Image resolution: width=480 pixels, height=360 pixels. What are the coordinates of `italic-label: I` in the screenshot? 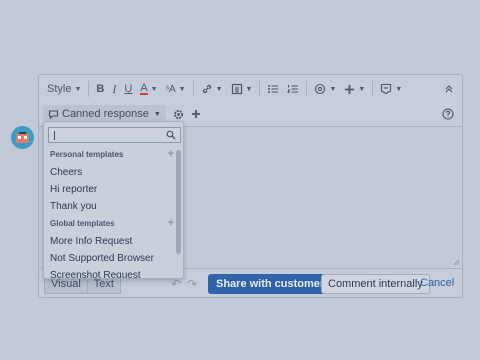 It's located at (114, 88).